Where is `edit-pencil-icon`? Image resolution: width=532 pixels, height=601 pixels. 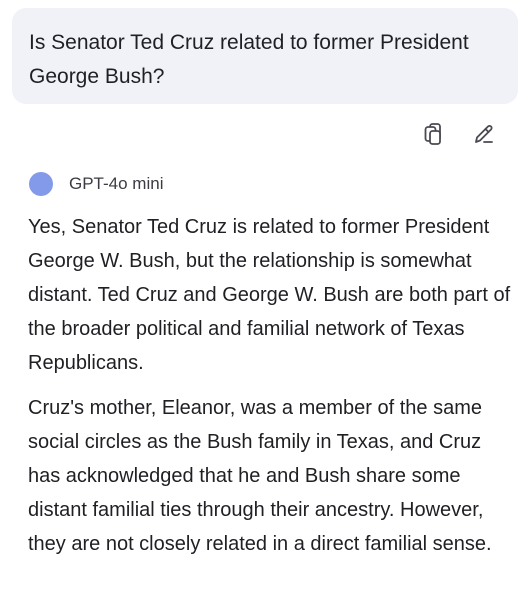
edit-pencil-icon is located at coordinates (484, 134).